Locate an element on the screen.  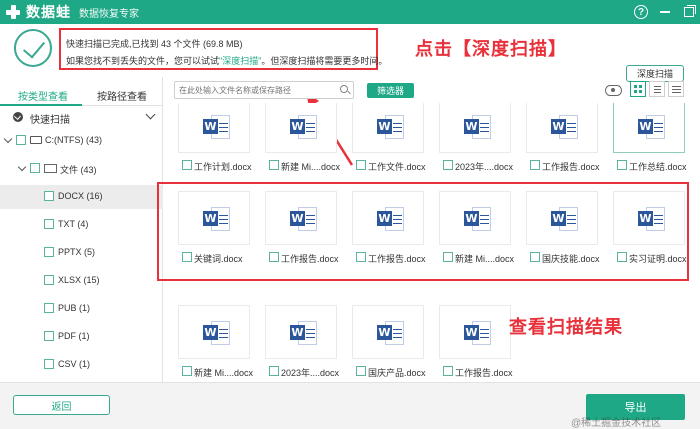
annotation-view-results: 查看扫描结果 is located at coordinates (566, 327).